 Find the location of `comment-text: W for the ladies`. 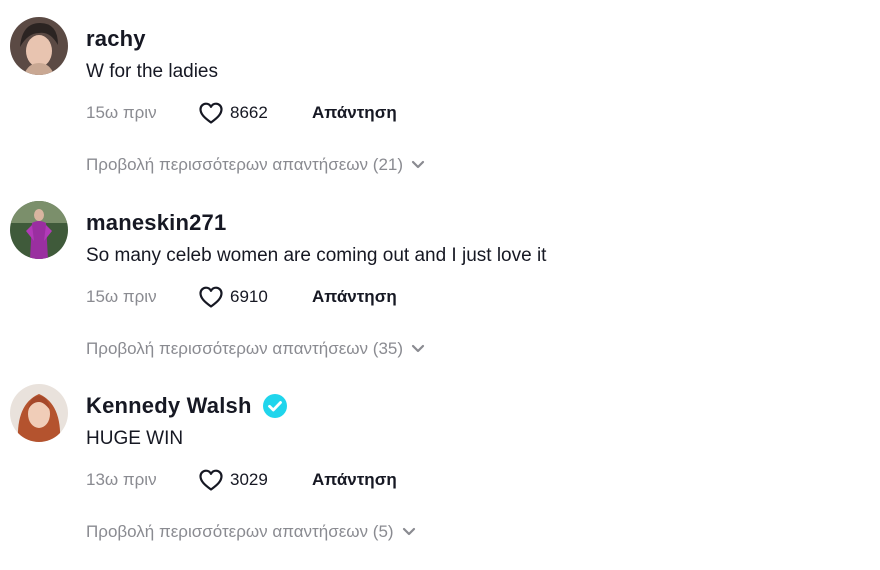

comment-text: W for the ladies is located at coordinates (152, 71).